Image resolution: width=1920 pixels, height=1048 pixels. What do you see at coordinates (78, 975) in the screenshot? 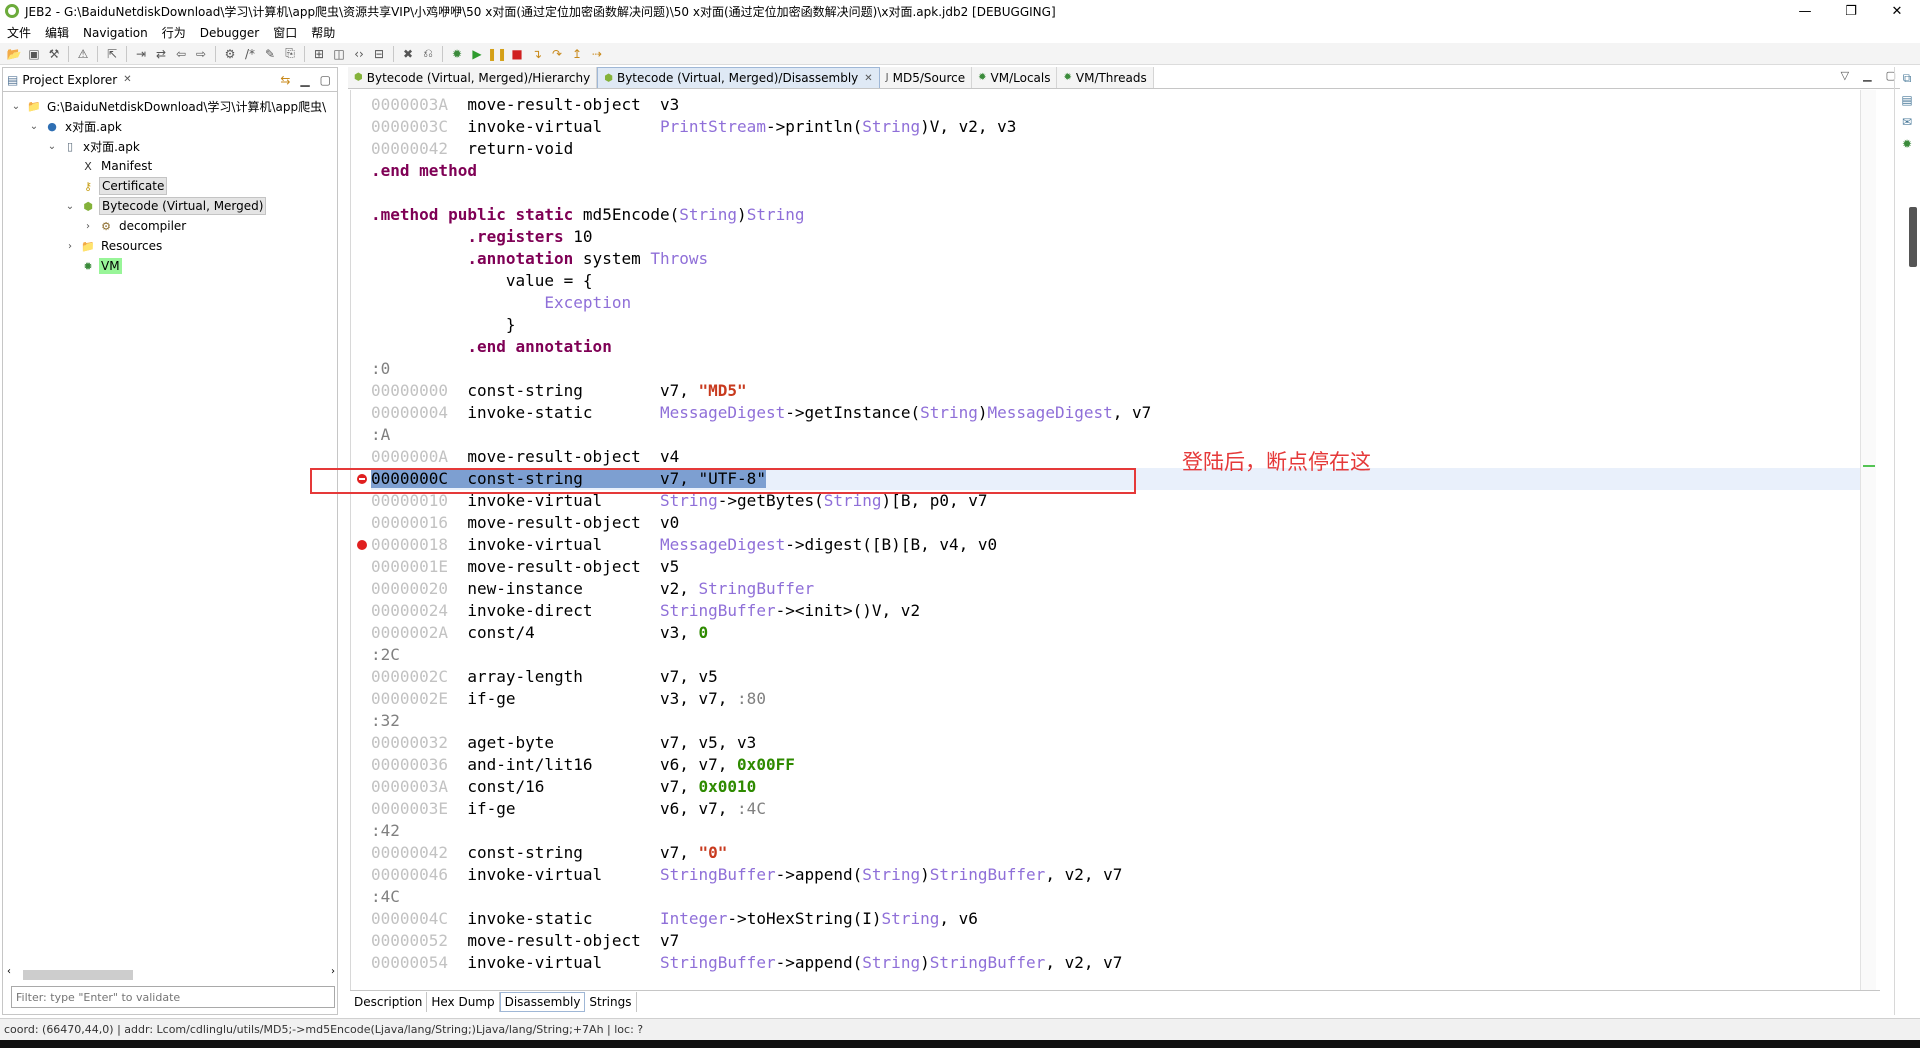
I see `scrollbar-thumb` at bounding box center [78, 975].